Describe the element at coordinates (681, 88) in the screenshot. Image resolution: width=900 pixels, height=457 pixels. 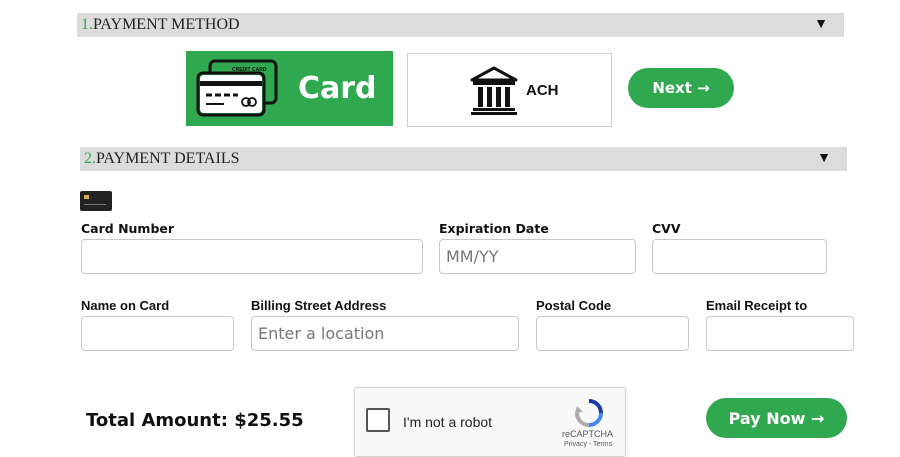
I see `next-button: Next →` at that location.